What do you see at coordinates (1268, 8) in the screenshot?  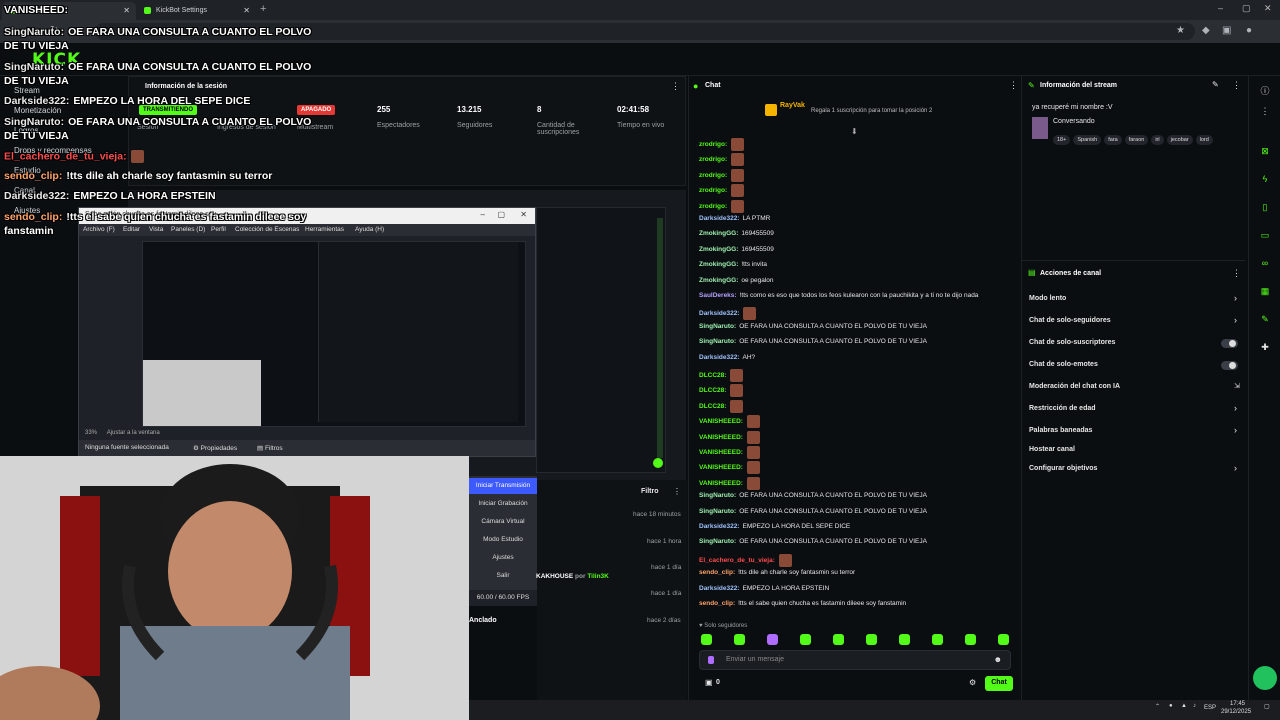 I see `window-close-icon: ✕` at bounding box center [1268, 8].